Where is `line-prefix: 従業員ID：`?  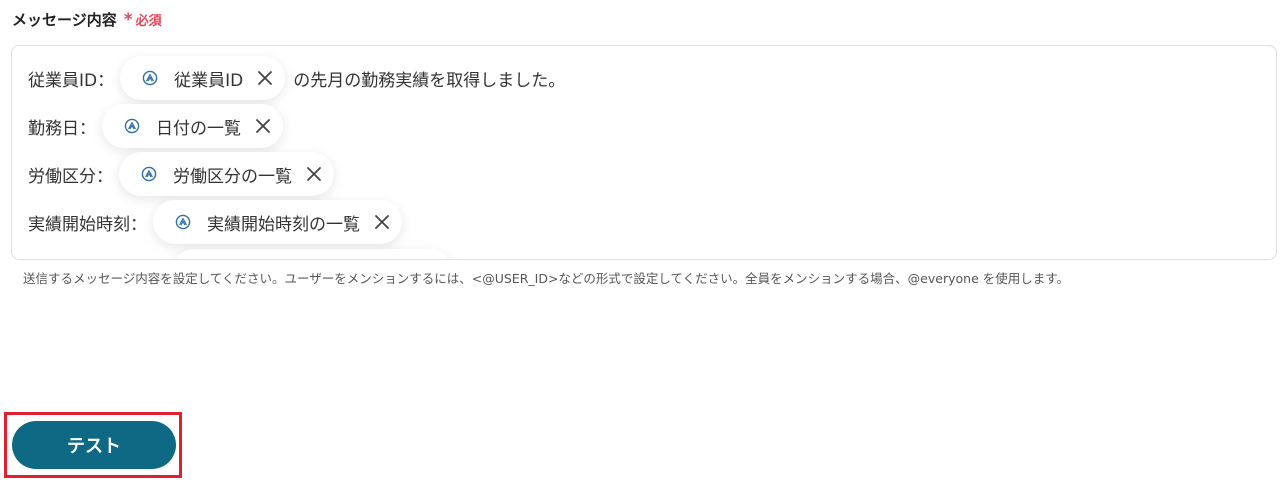 line-prefix: 従業員ID： is located at coordinates (71, 80).